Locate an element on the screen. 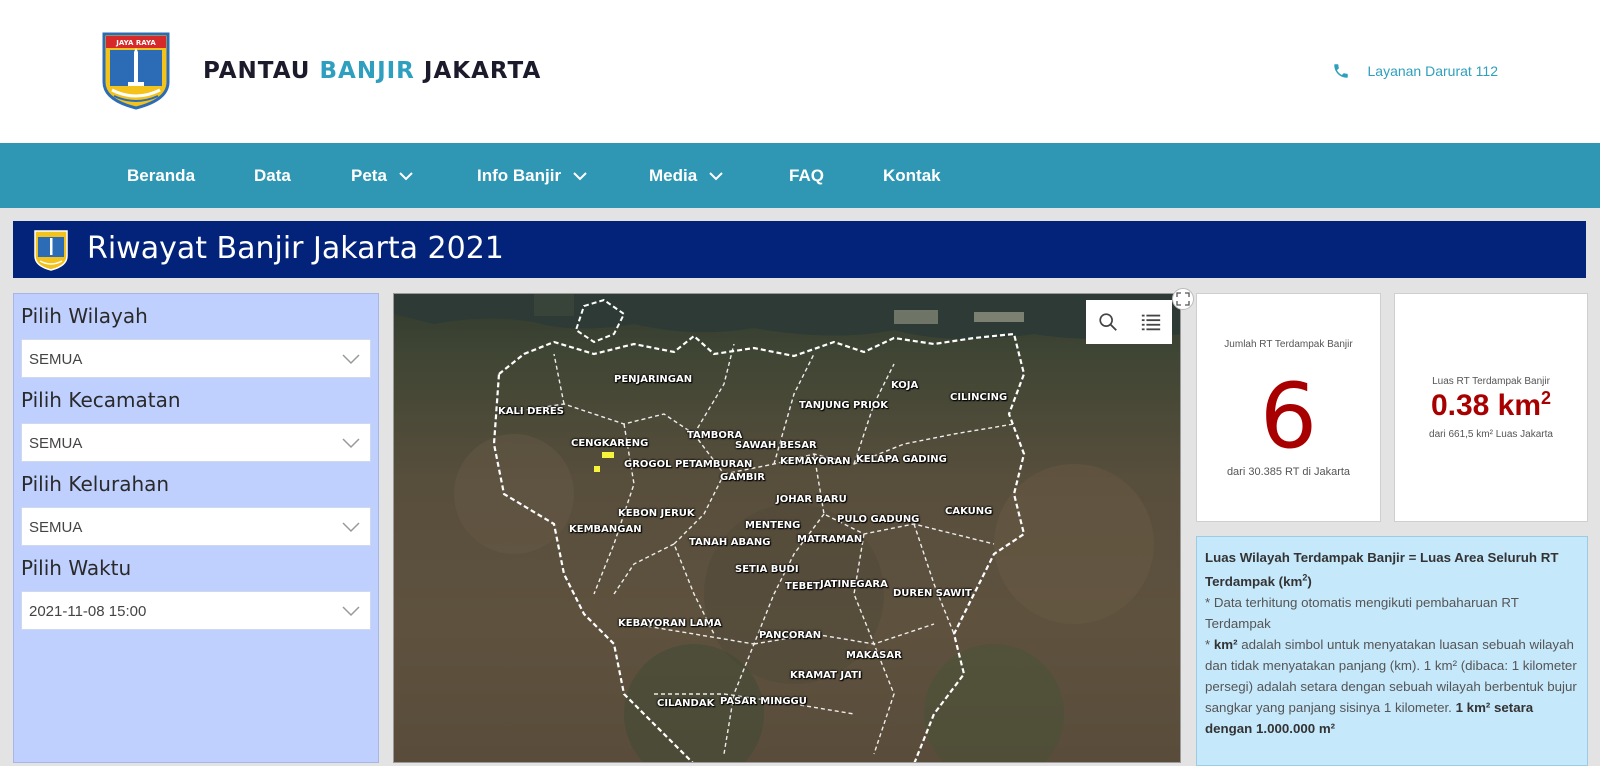 The height and width of the screenshot is (766, 1600). district-label: MATRAMAN is located at coordinates (830, 539).